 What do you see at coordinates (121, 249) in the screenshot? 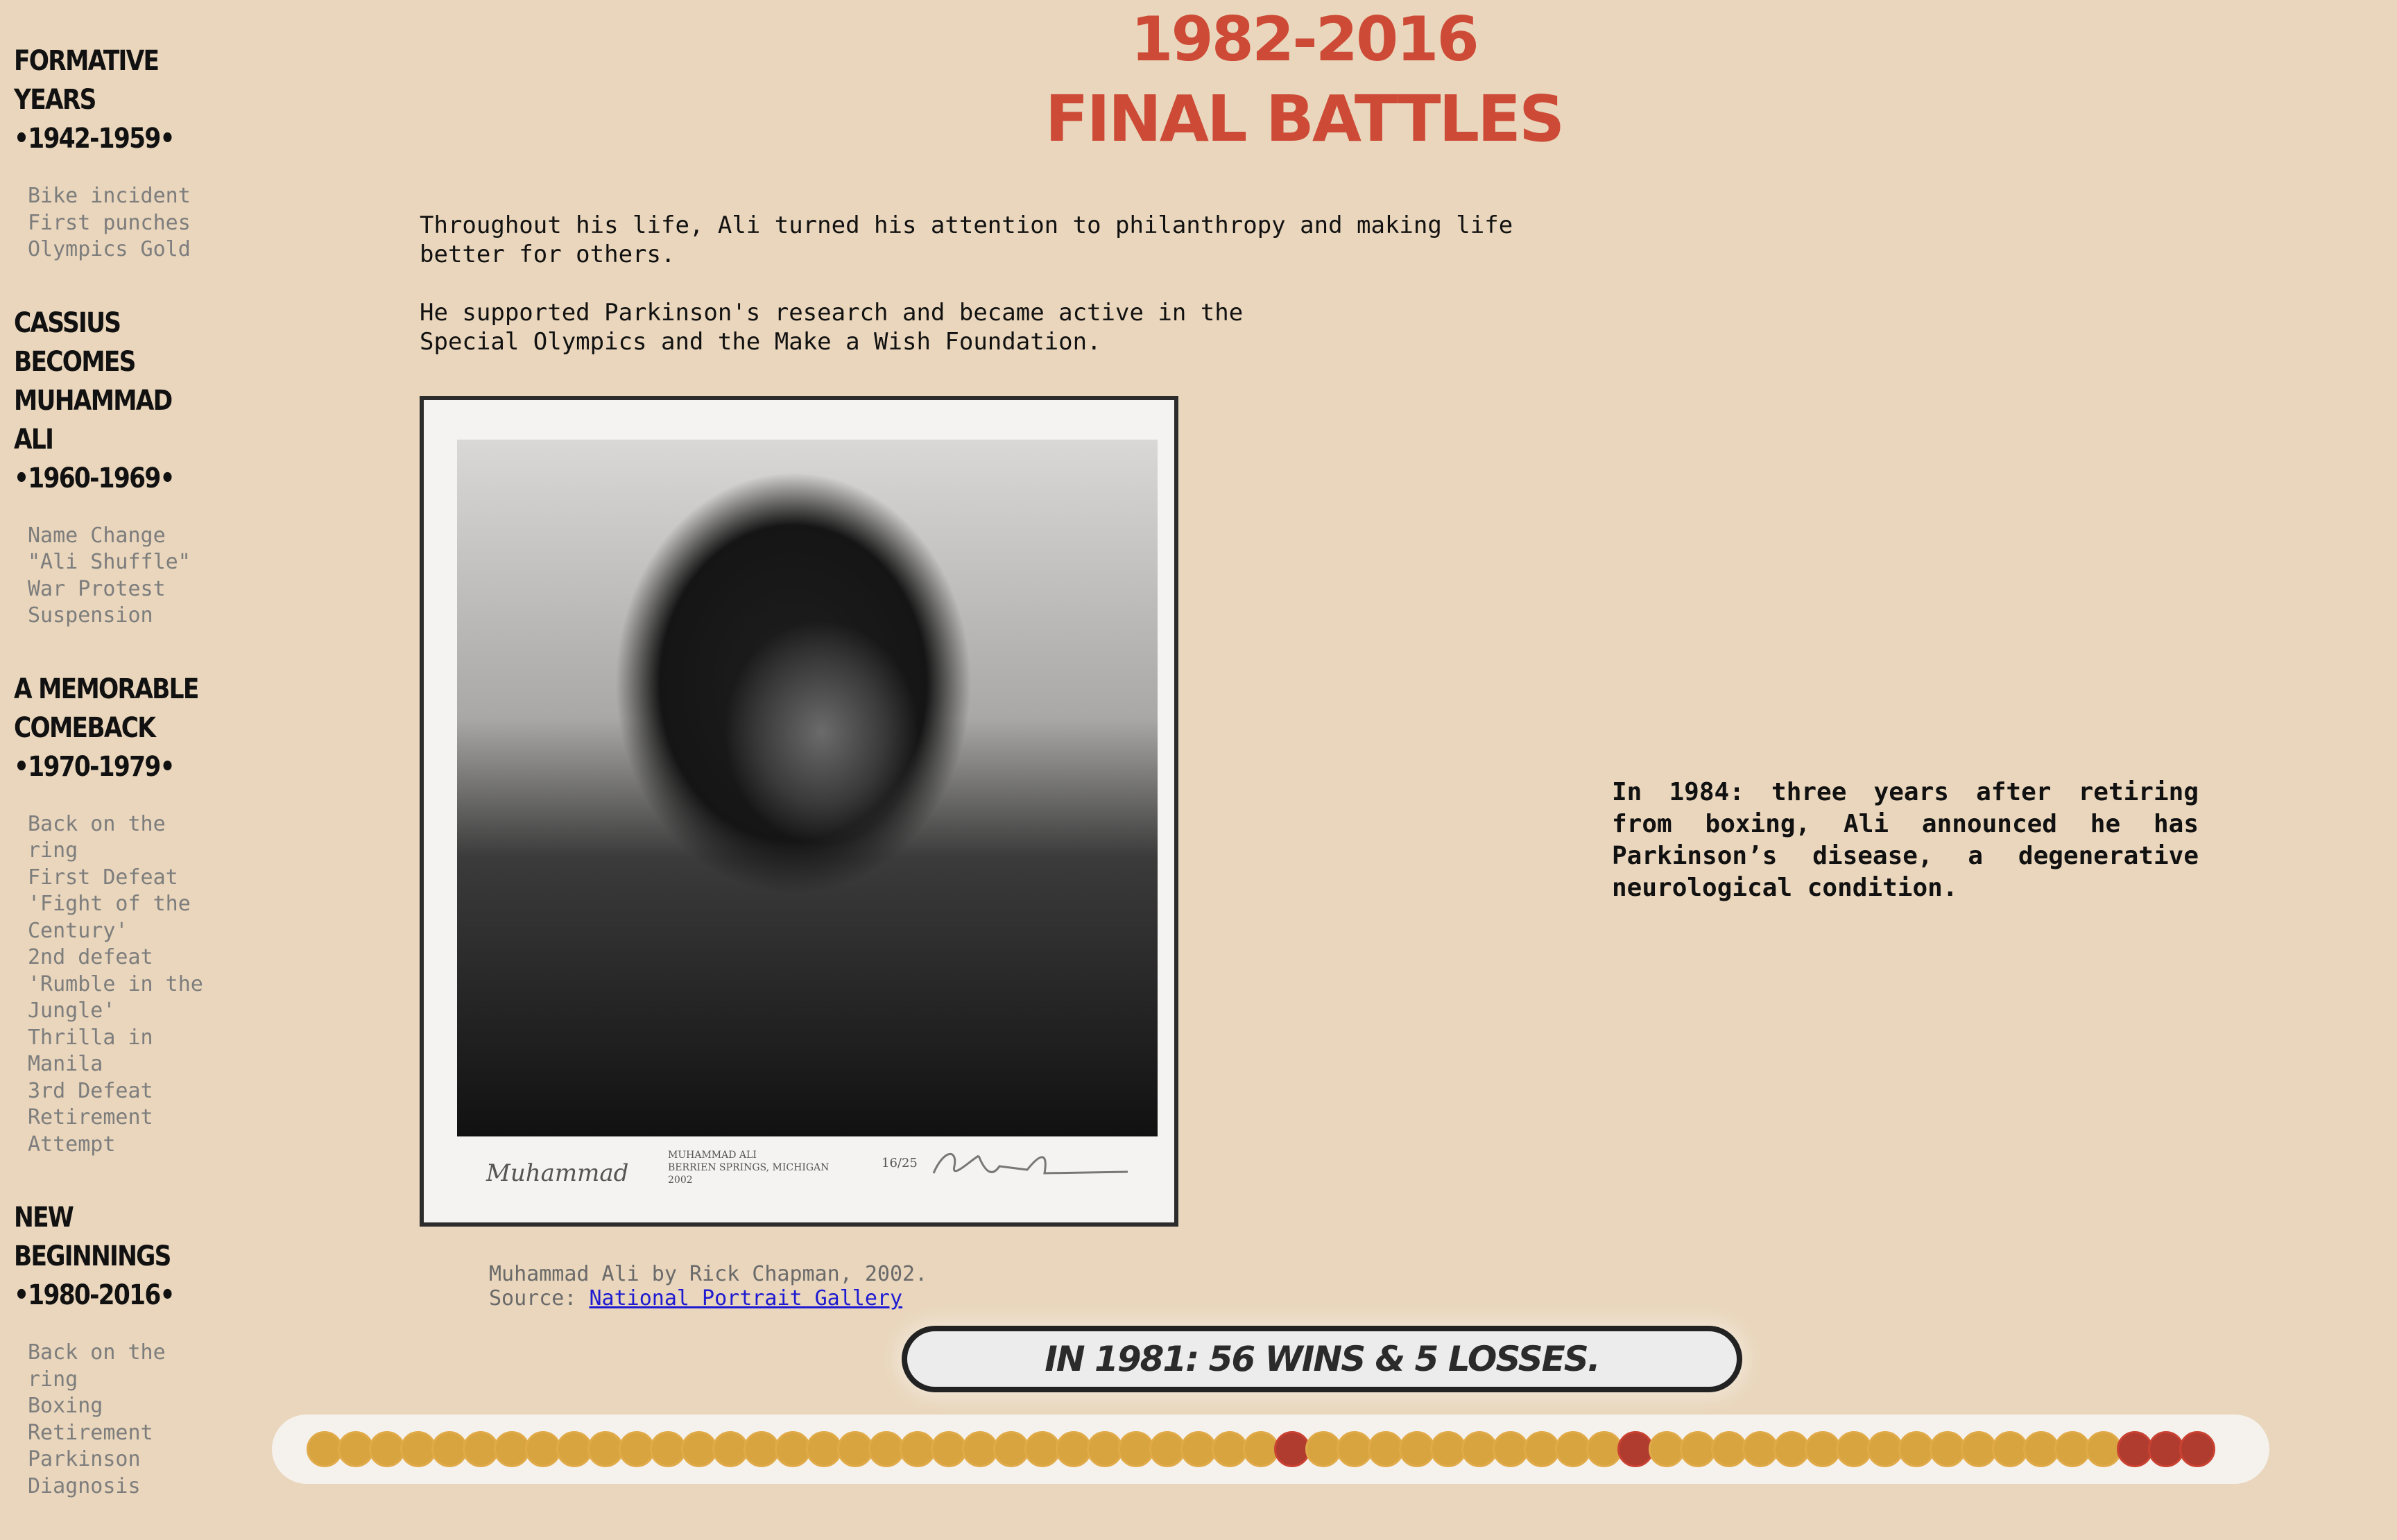
I see `era-link: Olympics Gold` at bounding box center [121, 249].